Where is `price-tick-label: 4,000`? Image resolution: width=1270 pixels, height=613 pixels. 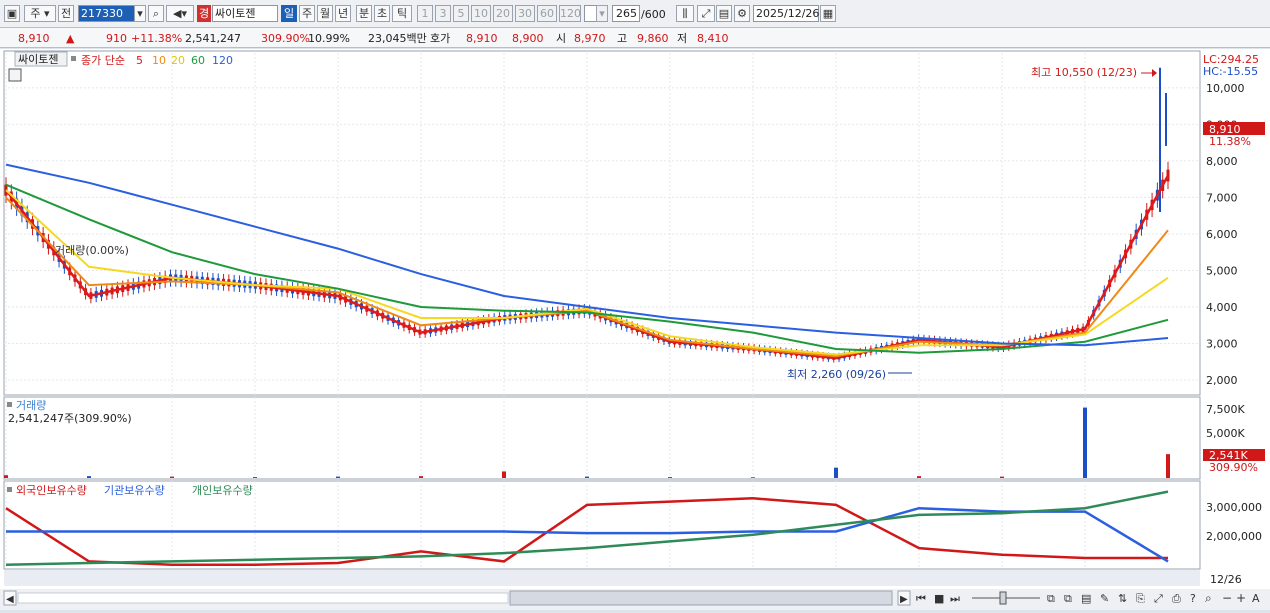
price-tick-label: 4,000 is located at coordinates (1222, 307).